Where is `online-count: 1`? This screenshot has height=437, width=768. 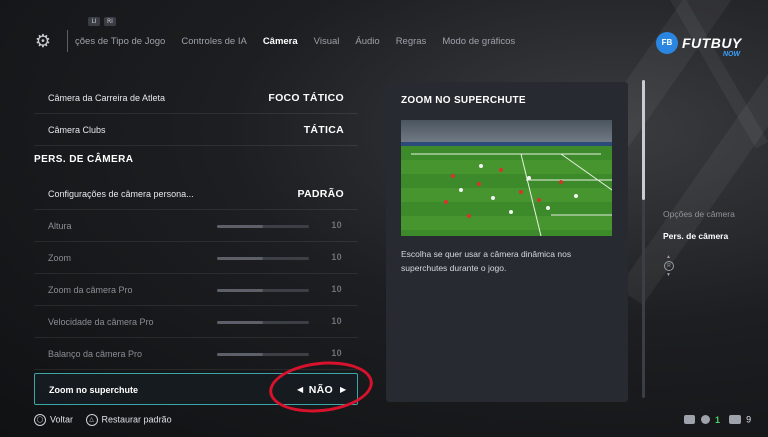
online-count: 1 is located at coordinates (718, 419).